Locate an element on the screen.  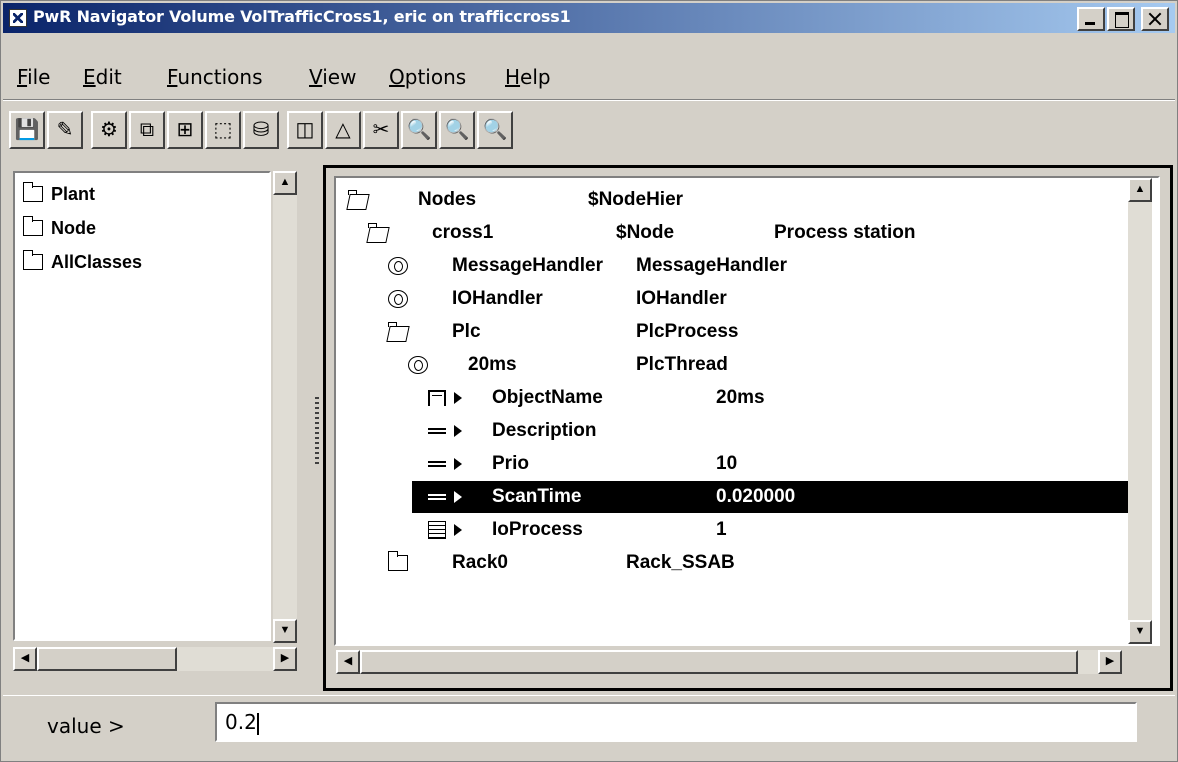
tree-row: Nodes $NodeHier is located at coordinates (731, 200).